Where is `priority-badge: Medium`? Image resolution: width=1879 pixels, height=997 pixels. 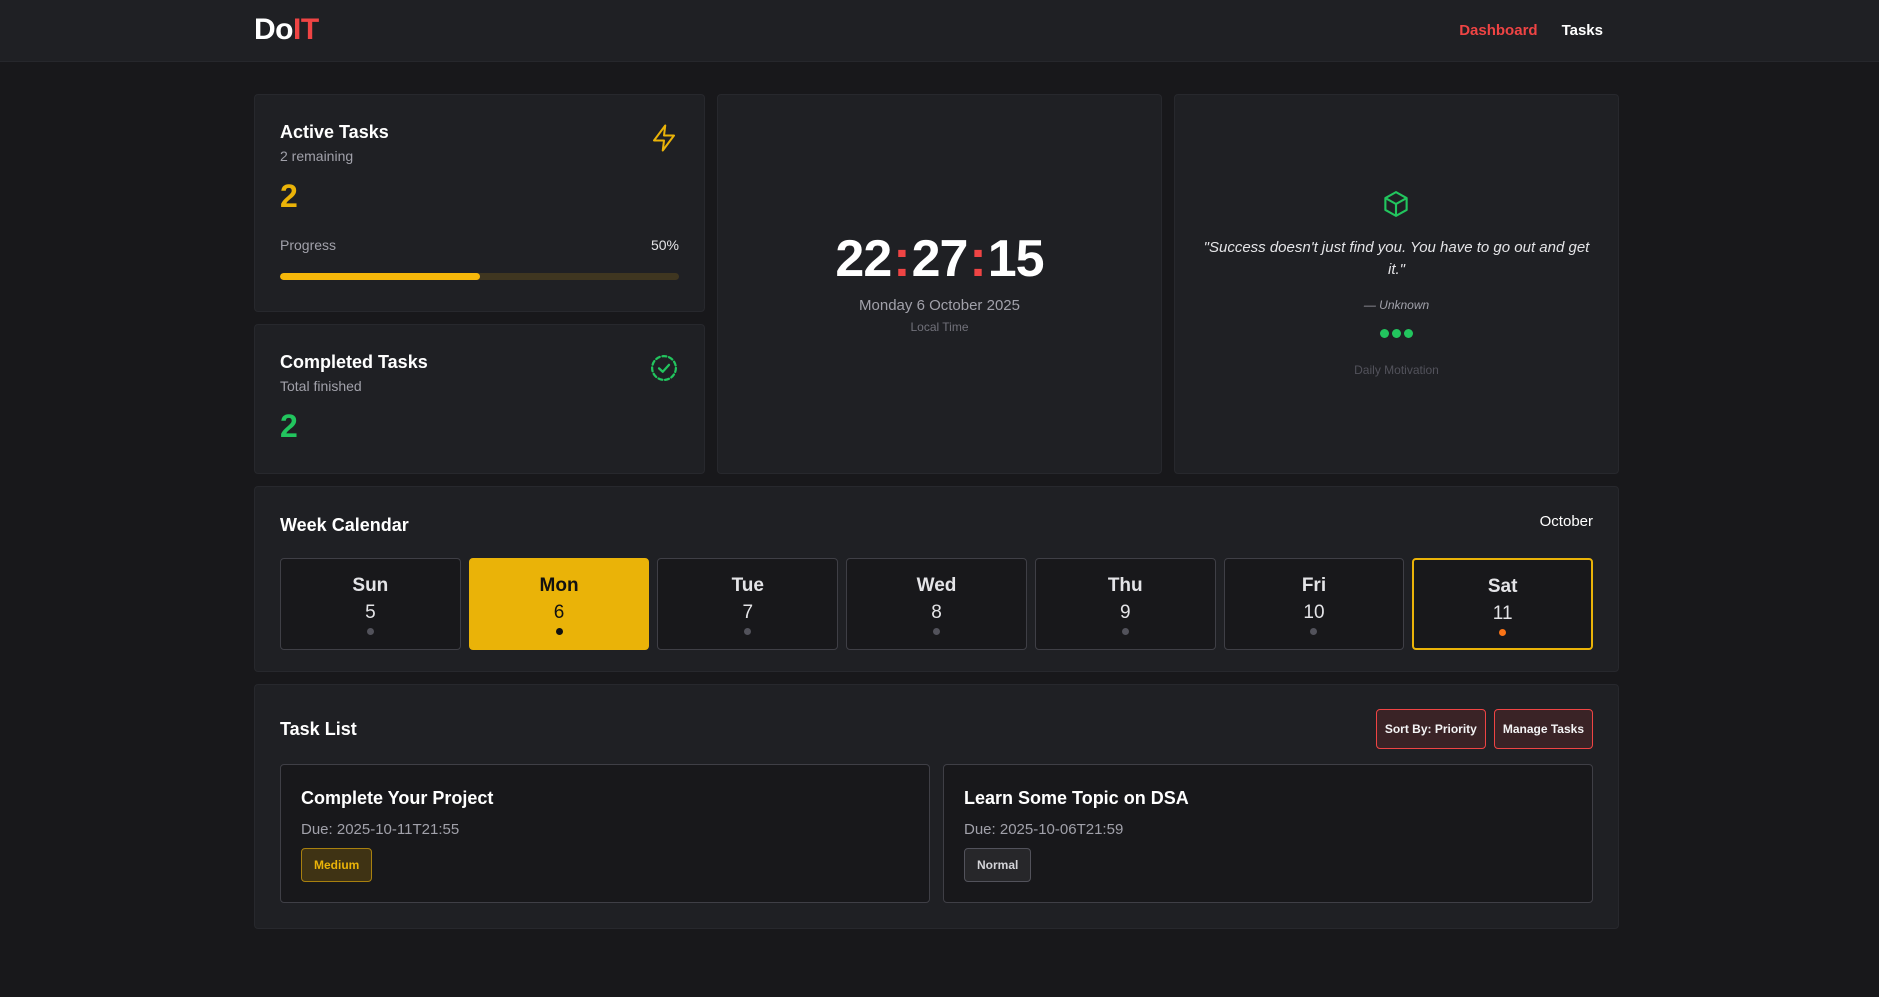 priority-badge: Medium is located at coordinates (337, 865).